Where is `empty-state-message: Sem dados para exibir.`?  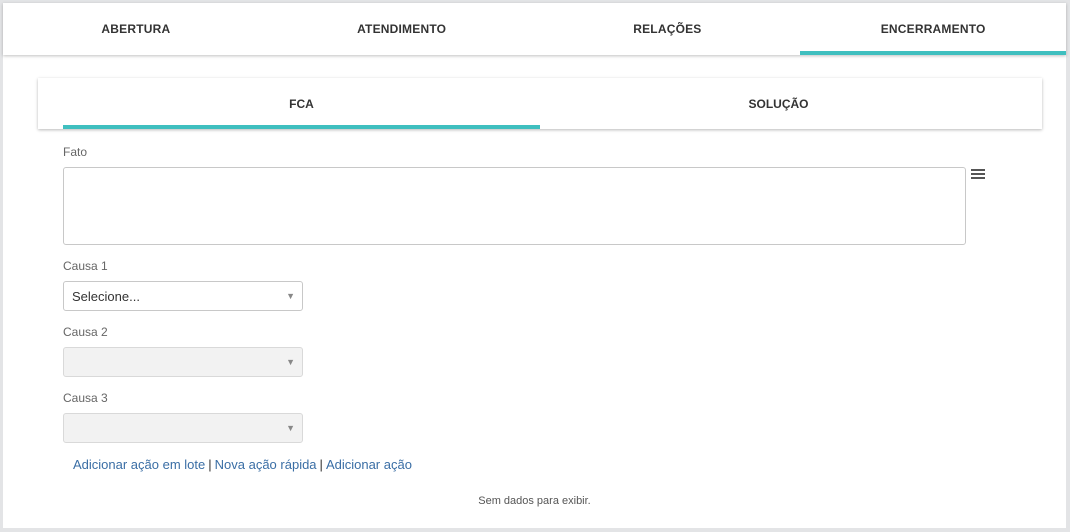 empty-state-message: Sem dados para exibir. is located at coordinates (534, 501).